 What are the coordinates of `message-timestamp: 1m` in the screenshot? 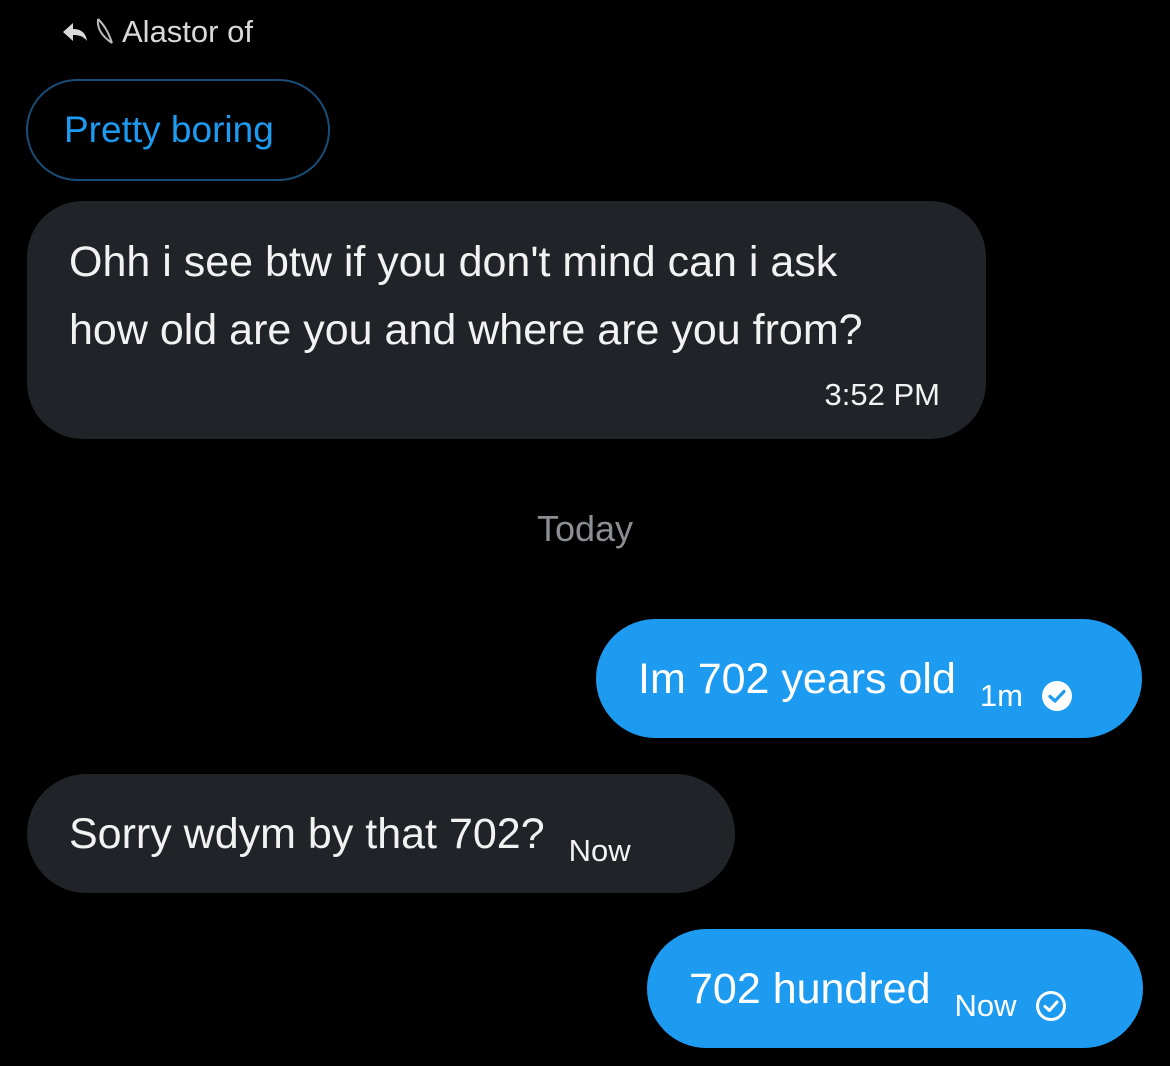 It's located at (1001, 695).